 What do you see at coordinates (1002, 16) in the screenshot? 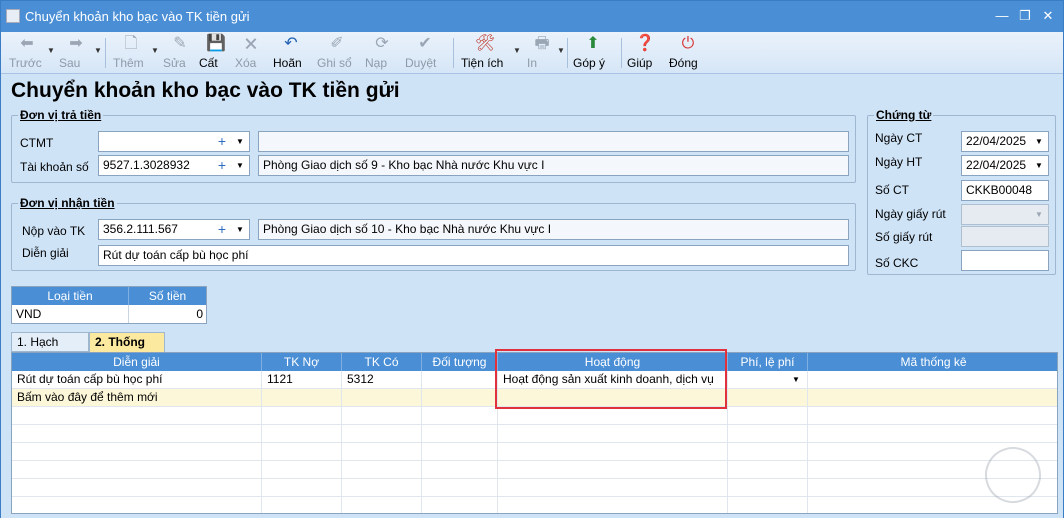
I see `minimize-button: —` at bounding box center [1002, 16].